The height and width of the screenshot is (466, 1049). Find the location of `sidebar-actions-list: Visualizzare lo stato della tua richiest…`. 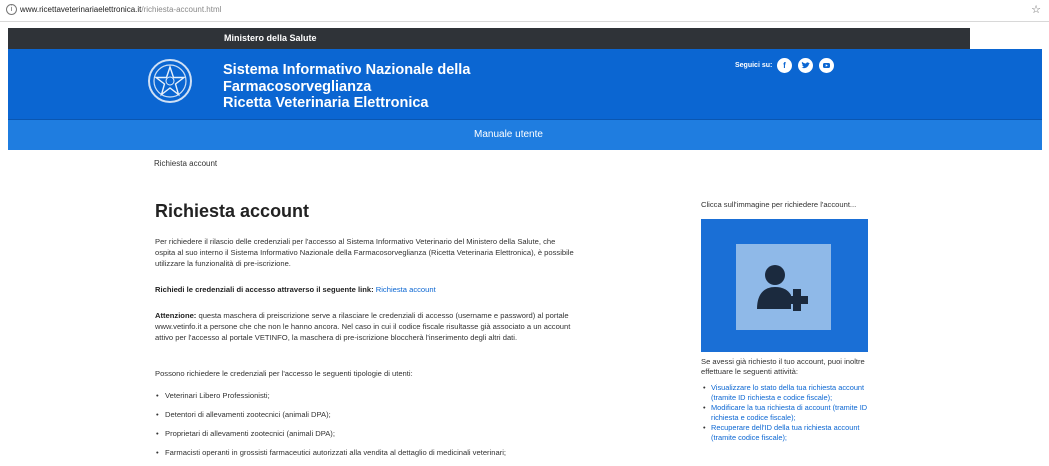

sidebar-actions-list: Visualizzare lo stato della tua richiest… is located at coordinates (786, 413).